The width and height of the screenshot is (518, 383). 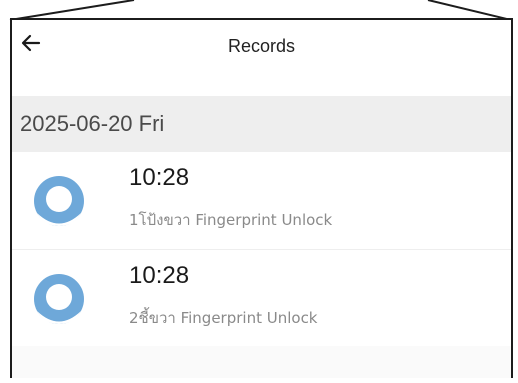 I want to click on date-group-header: 2025-06-20 Fri, so click(x=261, y=124).